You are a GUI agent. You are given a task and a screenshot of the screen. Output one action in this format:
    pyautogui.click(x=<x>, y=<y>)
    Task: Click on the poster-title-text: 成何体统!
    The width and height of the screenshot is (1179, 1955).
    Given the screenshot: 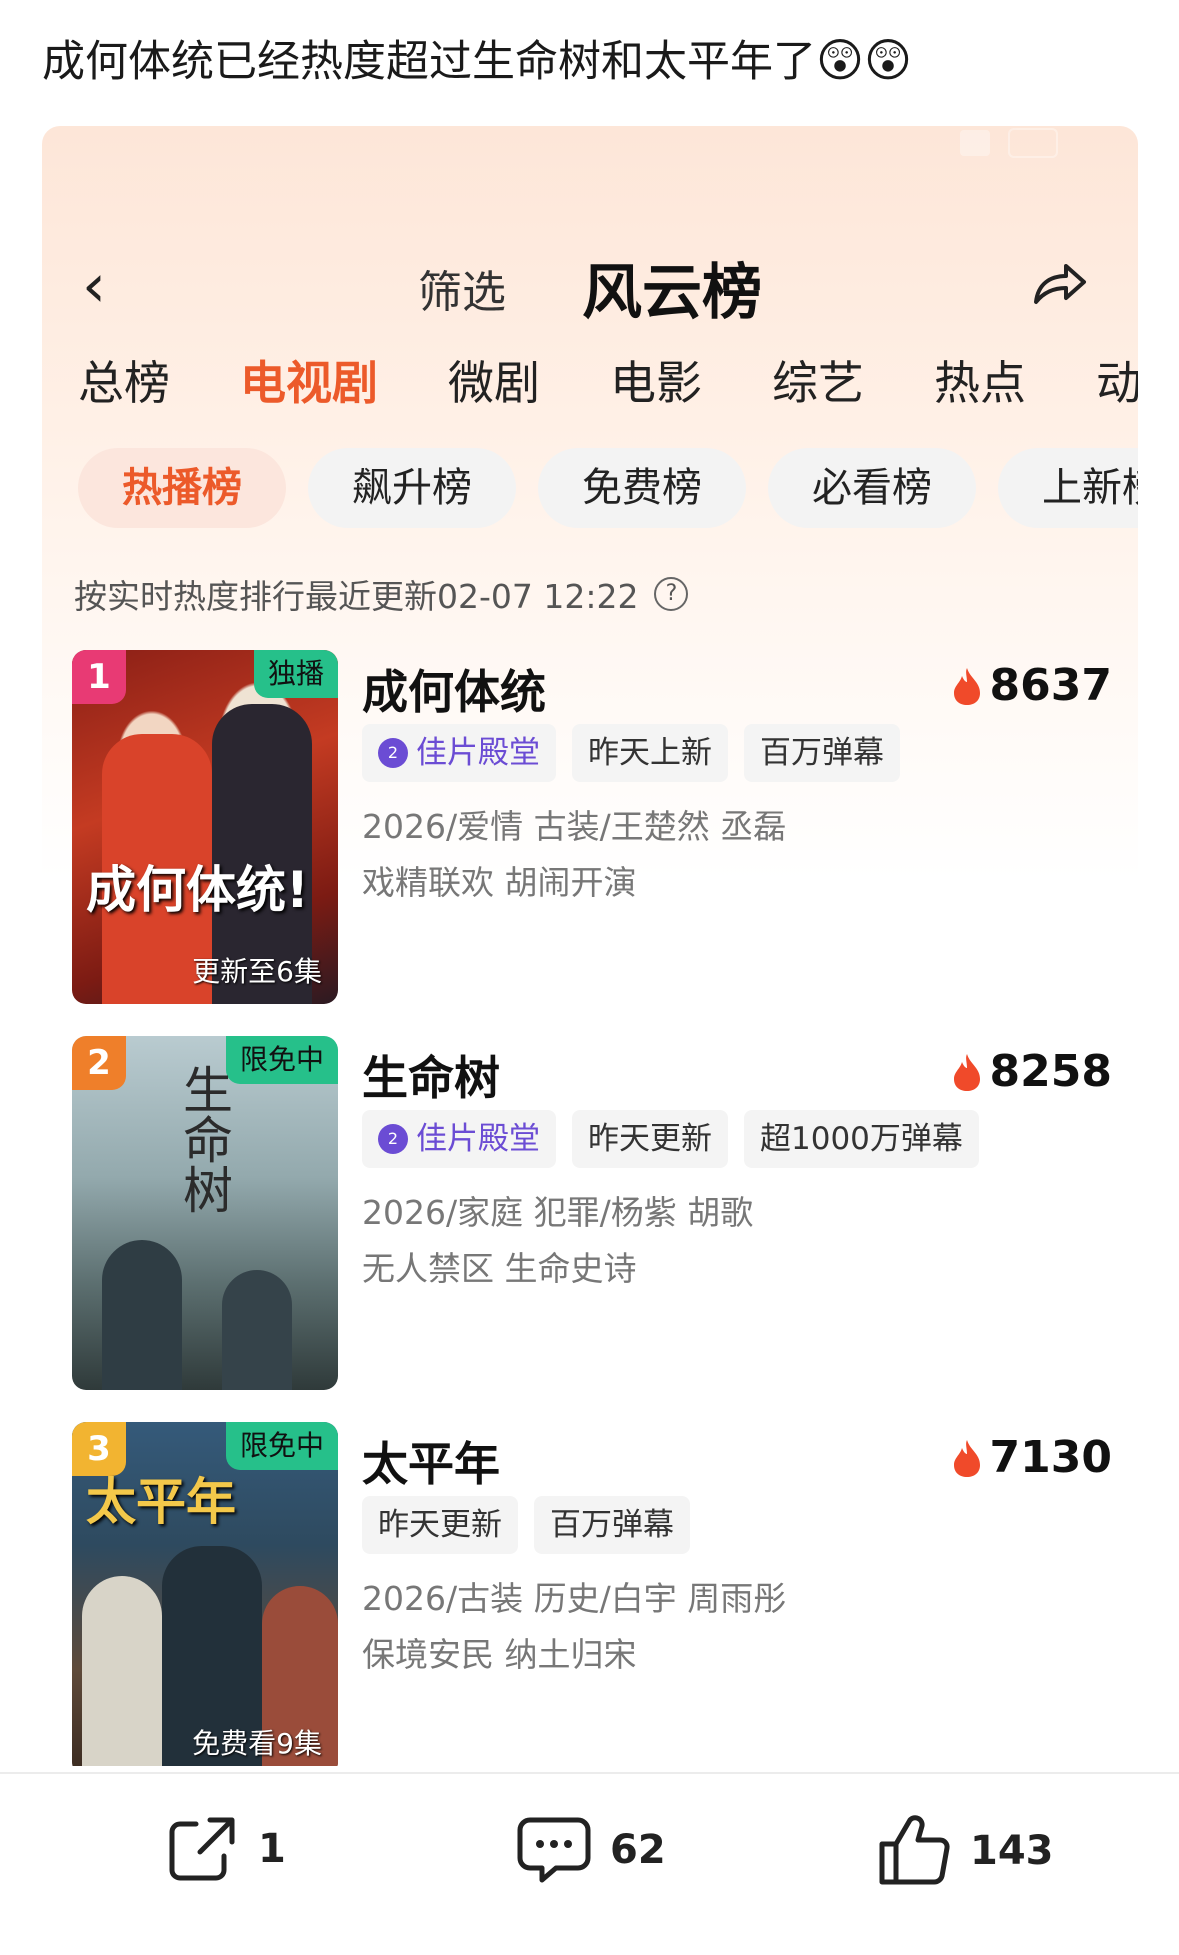 What is the action you would take?
    pyautogui.click(x=197, y=890)
    